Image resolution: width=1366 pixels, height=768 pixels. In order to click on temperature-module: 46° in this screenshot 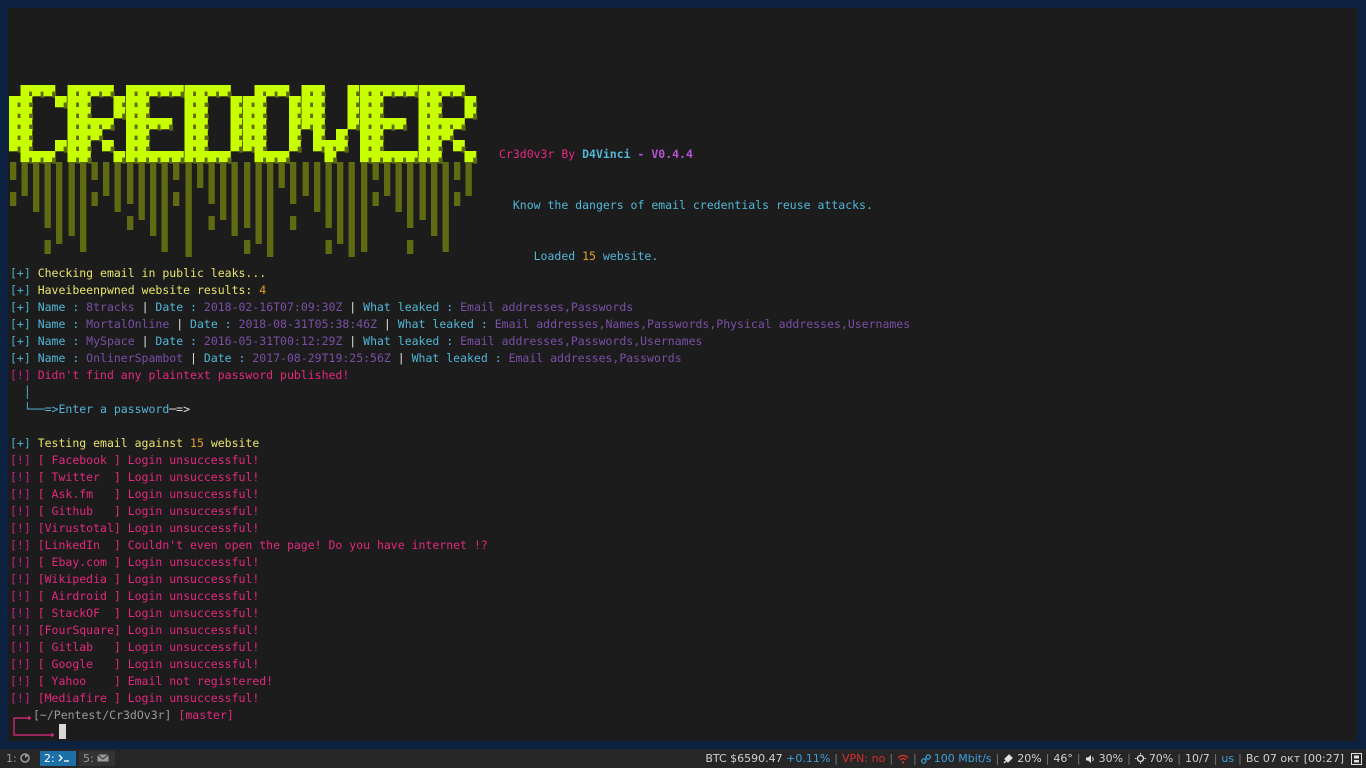, I will do `click(1063, 758)`.